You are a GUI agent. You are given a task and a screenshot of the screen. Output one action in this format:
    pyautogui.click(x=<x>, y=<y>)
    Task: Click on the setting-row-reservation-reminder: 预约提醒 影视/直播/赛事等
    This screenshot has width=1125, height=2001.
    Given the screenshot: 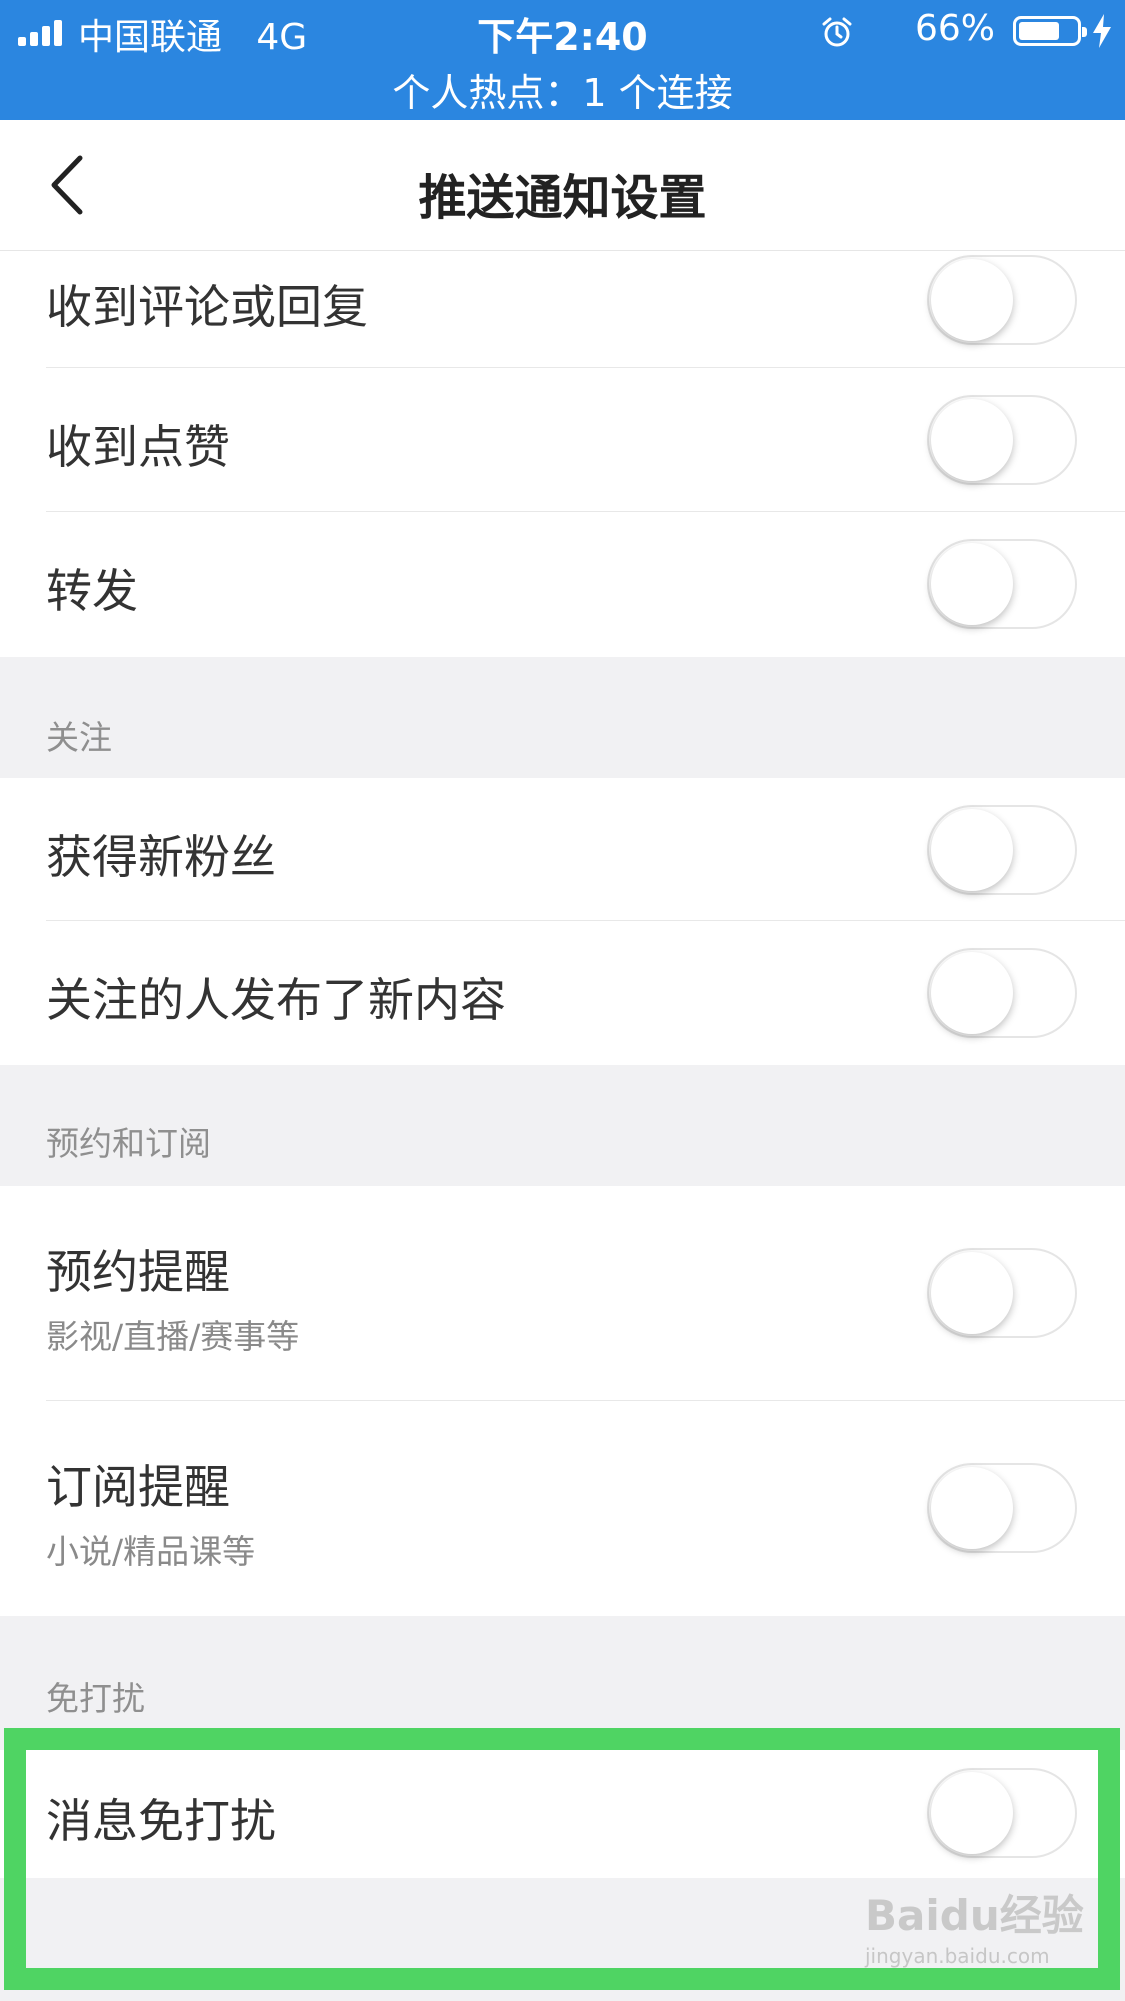 What is the action you would take?
    pyautogui.click(x=562, y=1293)
    